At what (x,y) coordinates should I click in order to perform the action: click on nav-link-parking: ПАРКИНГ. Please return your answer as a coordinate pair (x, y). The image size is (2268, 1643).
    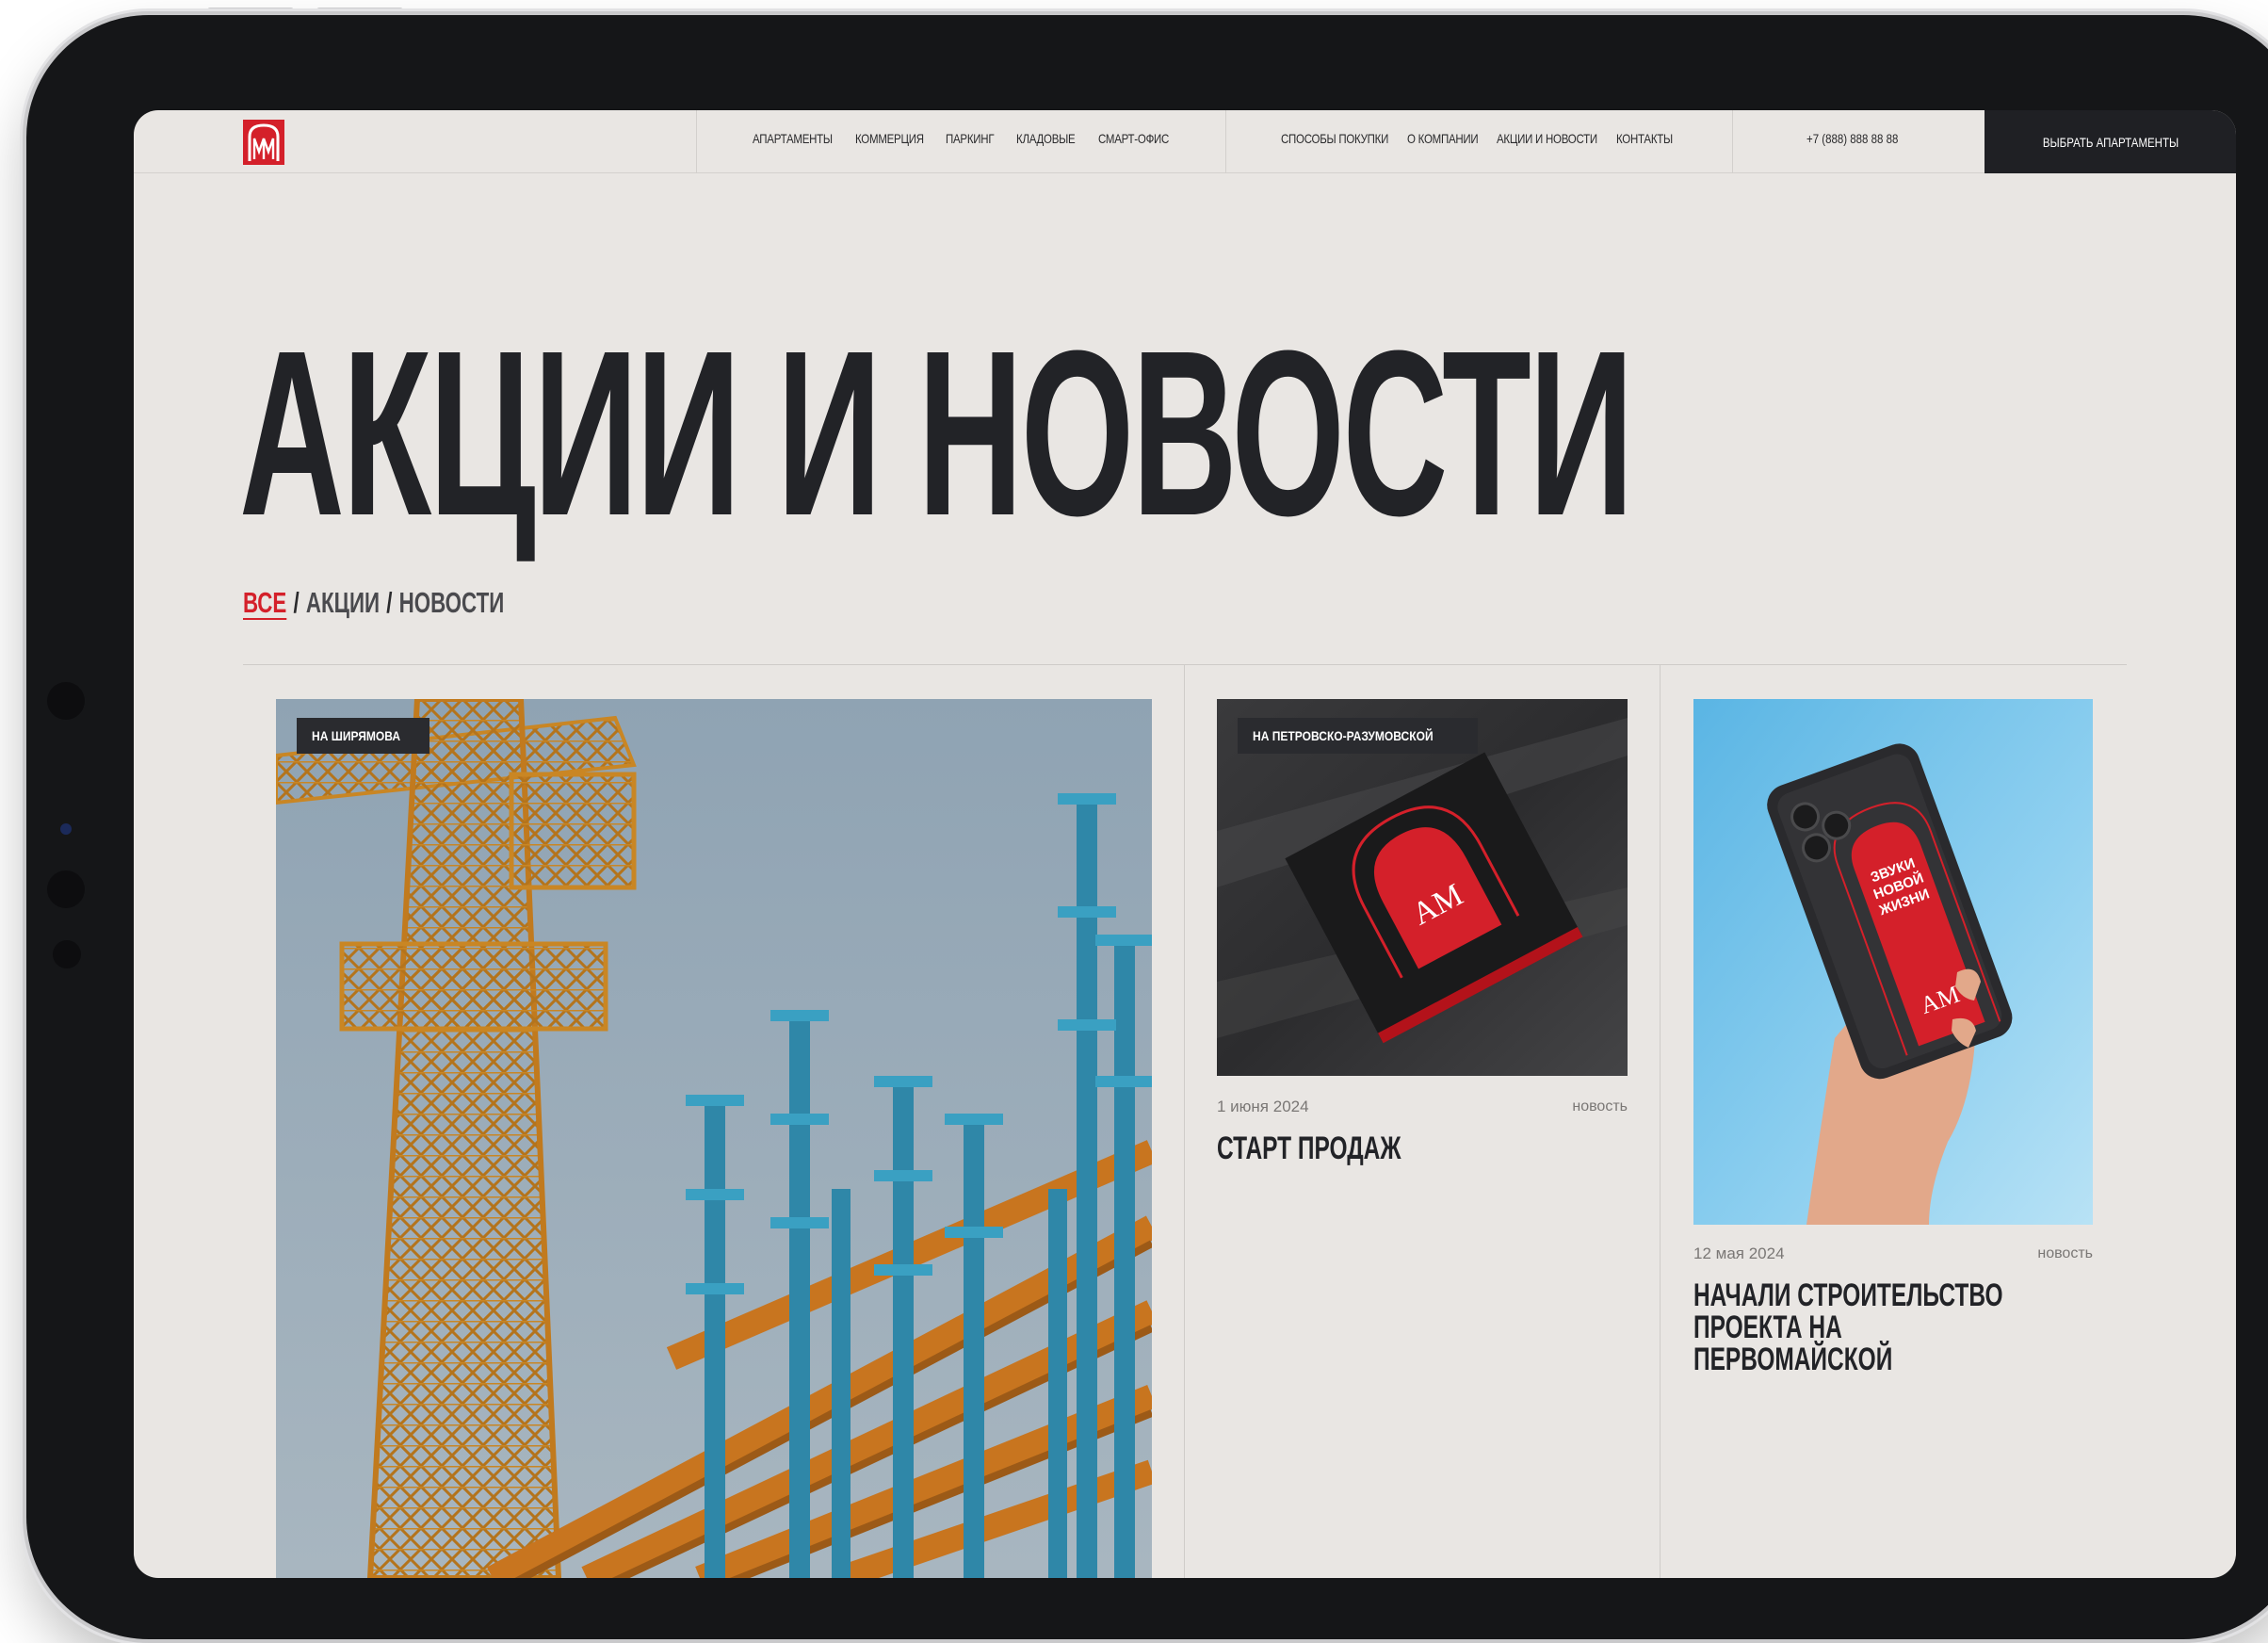
    Looking at the image, I should click on (970, 139).